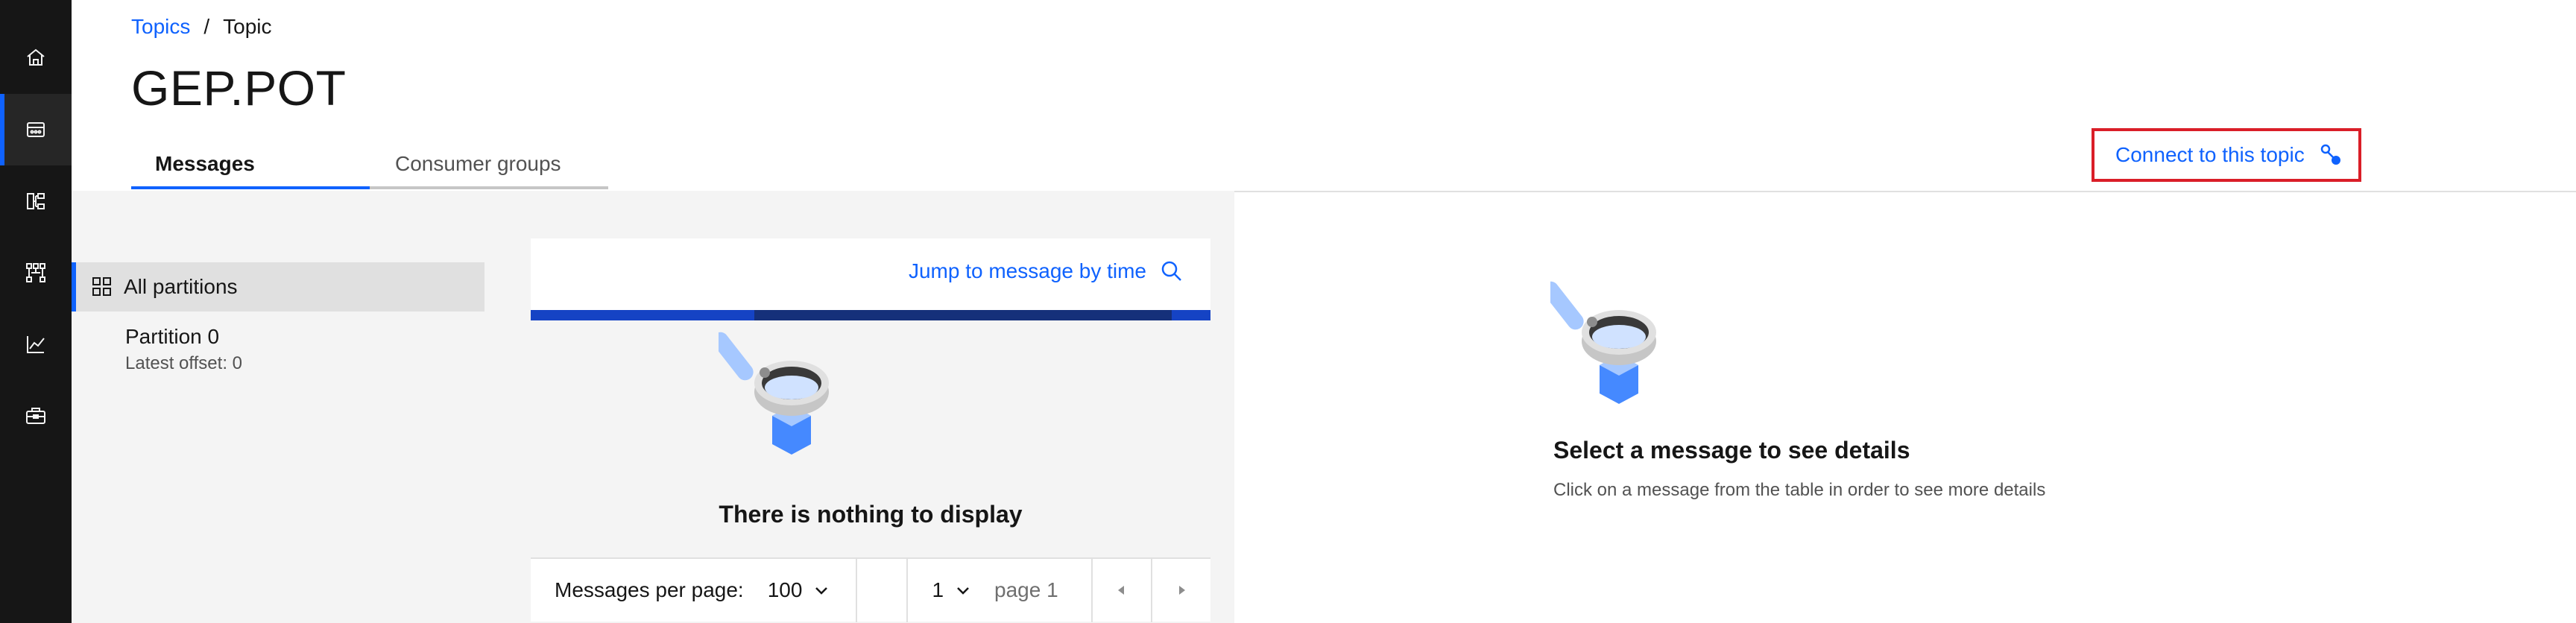  I want to click on rail-item-topics, so click(36, 129).